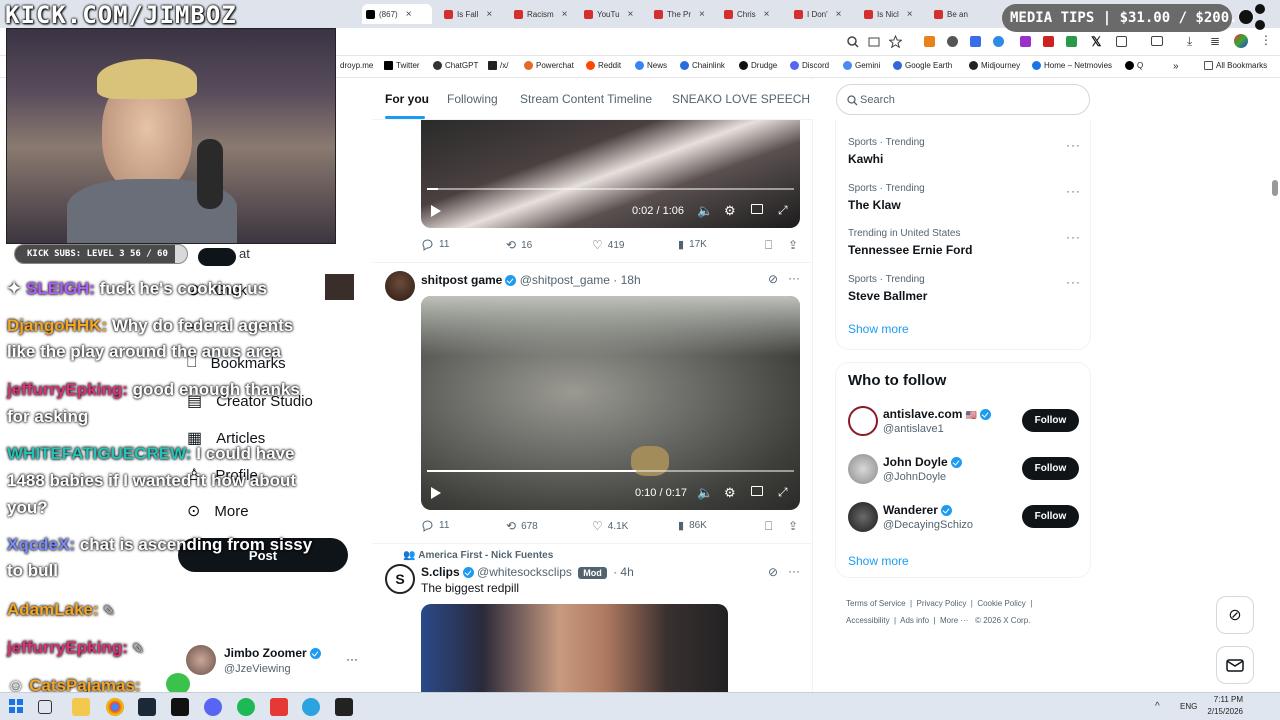 This screenshot has width=1280, height=720. Describe the element at coordinates (356, 65) in the screenshot. I see `bookmark: droyp.me` at that location.